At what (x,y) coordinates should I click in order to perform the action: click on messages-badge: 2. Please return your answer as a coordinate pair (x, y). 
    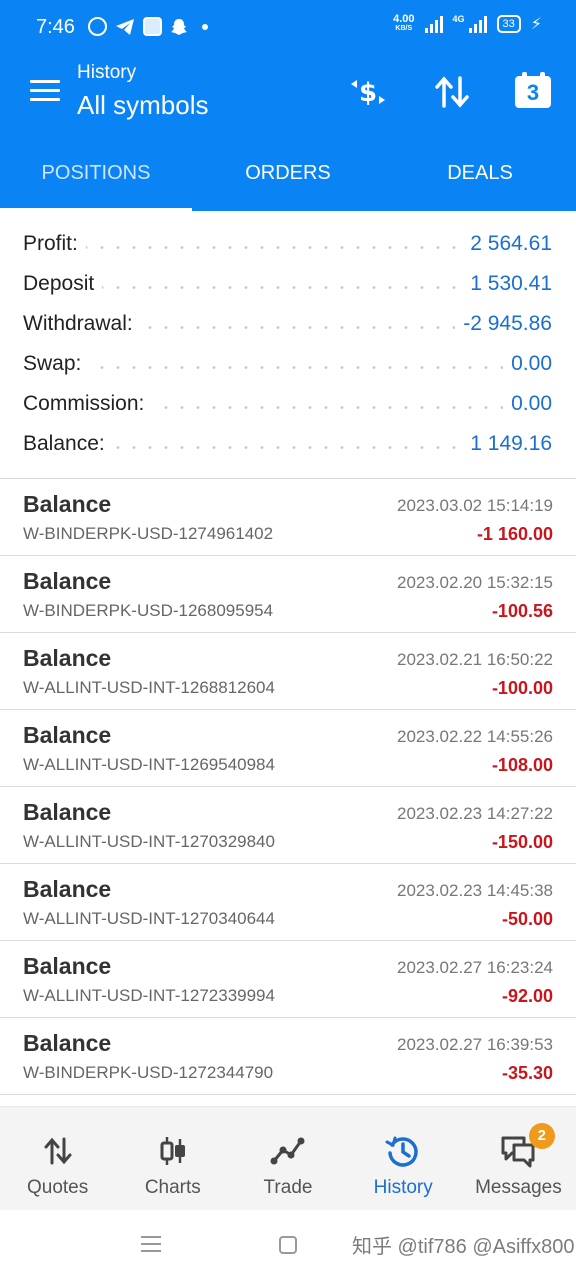
    Looking at the image, I should click on (541, 1136).